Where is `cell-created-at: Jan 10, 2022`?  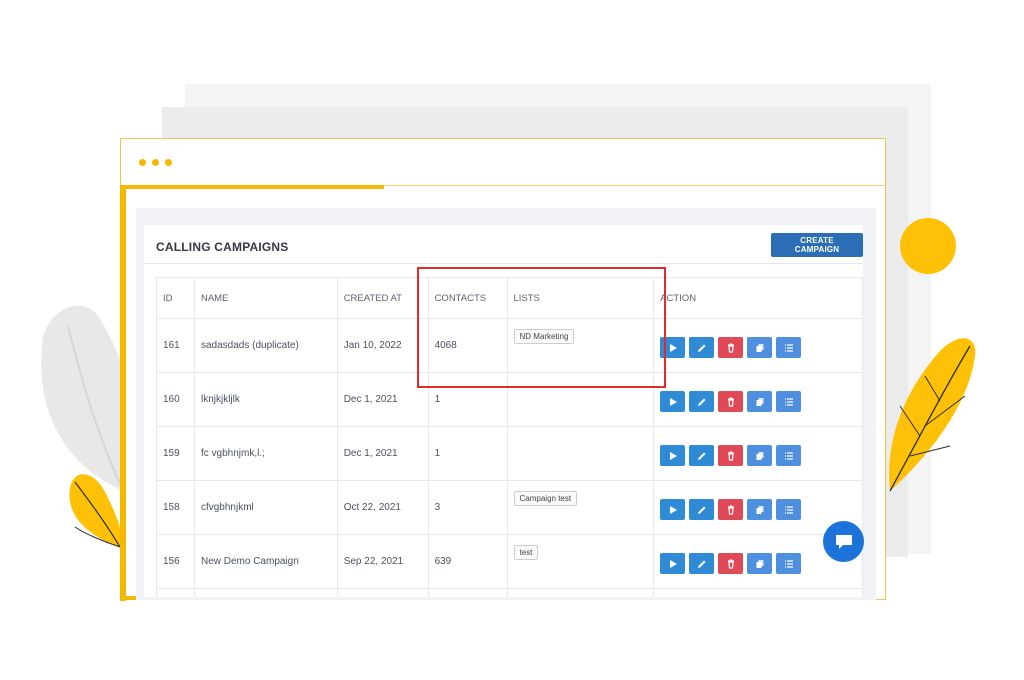
cell-created-at: Jan 10, 2022 is located at coordinates (382, 345).